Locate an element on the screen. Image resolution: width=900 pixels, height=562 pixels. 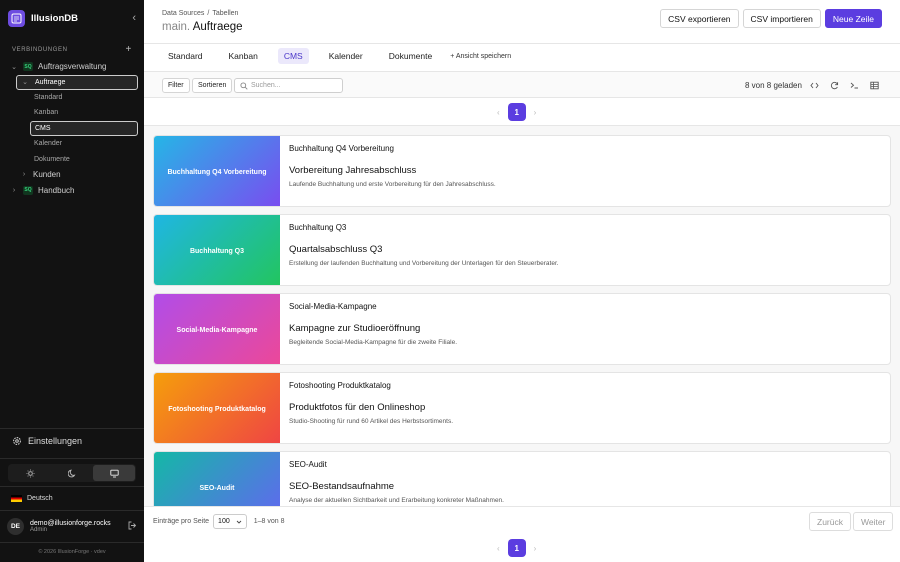
sqlite-icon: SQ is located at coordinates (28, 190).